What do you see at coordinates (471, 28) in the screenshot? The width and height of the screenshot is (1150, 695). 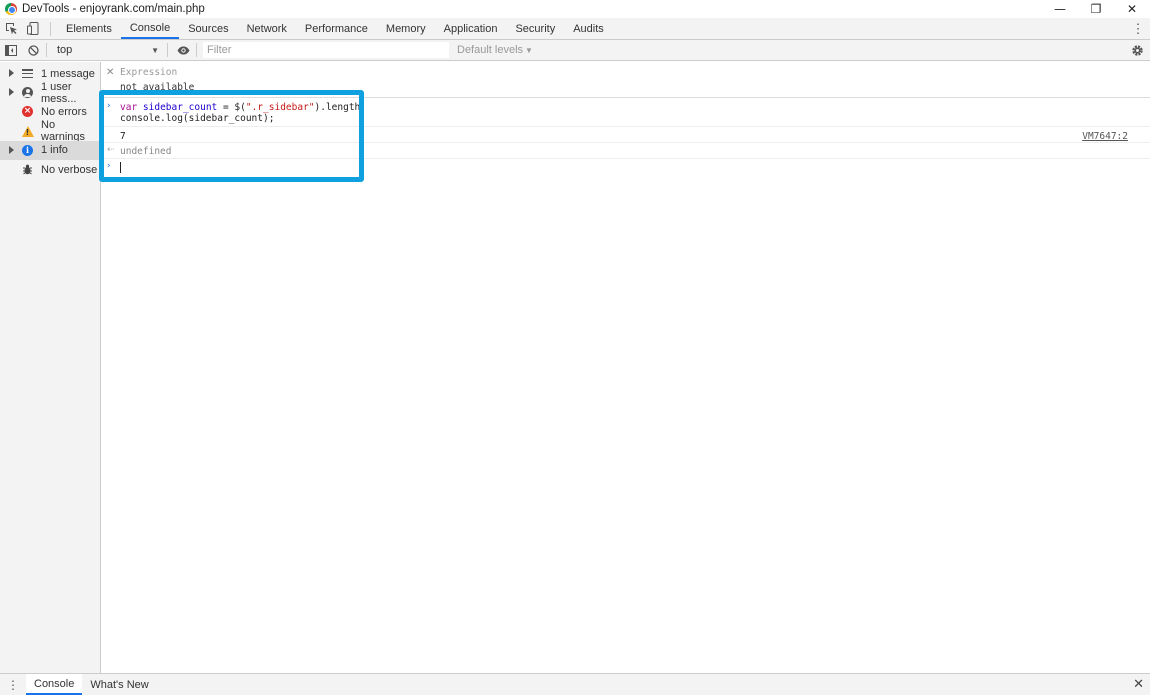 I see `tab-application: Application` at bounding box center [471, 28].